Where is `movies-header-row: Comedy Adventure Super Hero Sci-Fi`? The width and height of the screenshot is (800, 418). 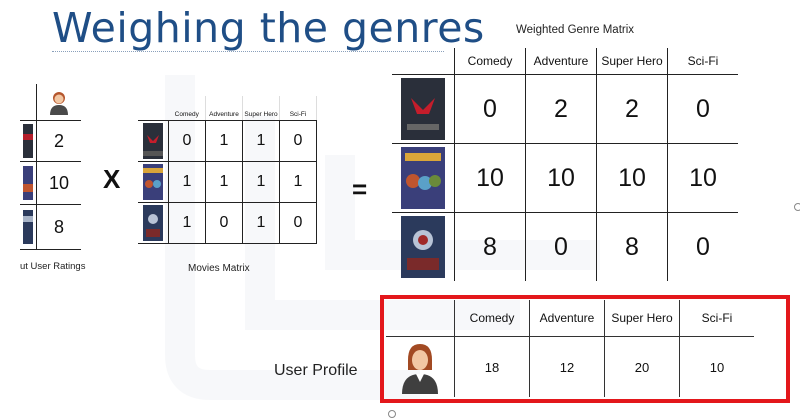 movies-header-row: Comedy Adventure Super Hero Sci-Fi is located at coordinates (227, 108).